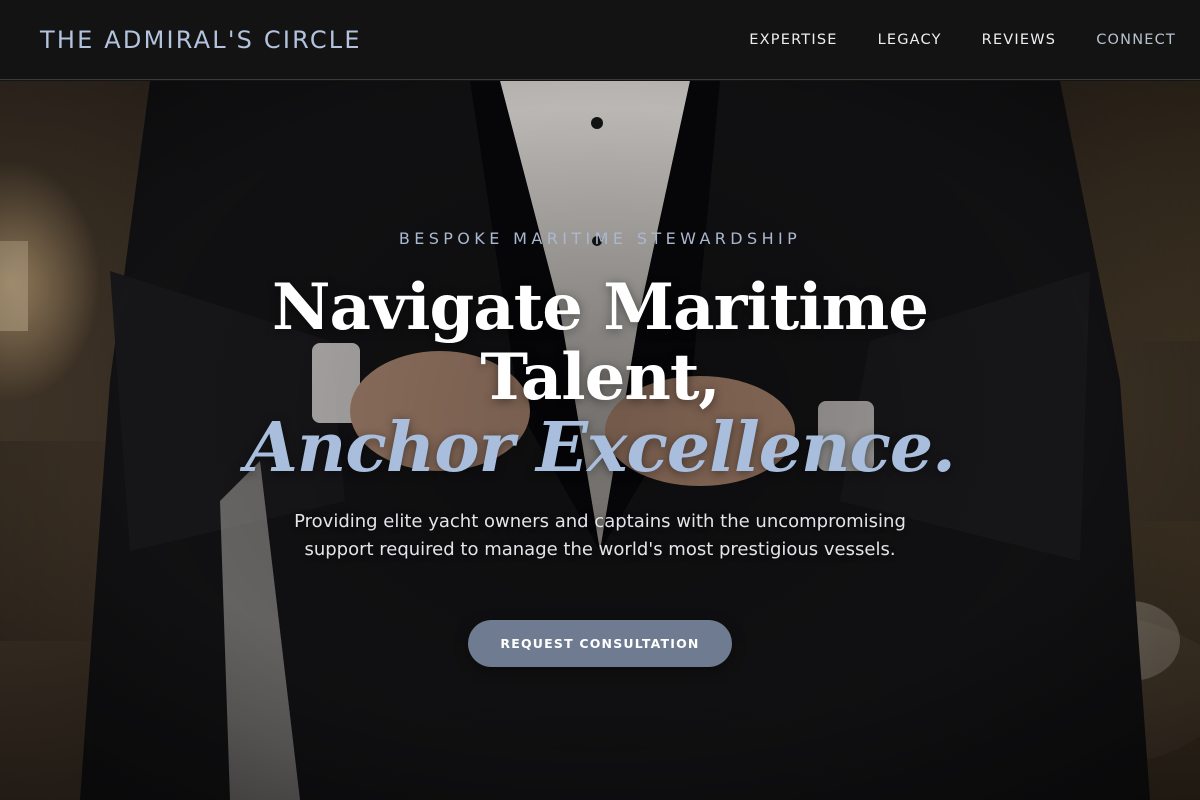 The image size is (1200, 800). Describe the element at coordinates (201, 40) in the screenshot. I see `brand-logo-text: THE ADMIRAL'S CIRCLE` at that location.